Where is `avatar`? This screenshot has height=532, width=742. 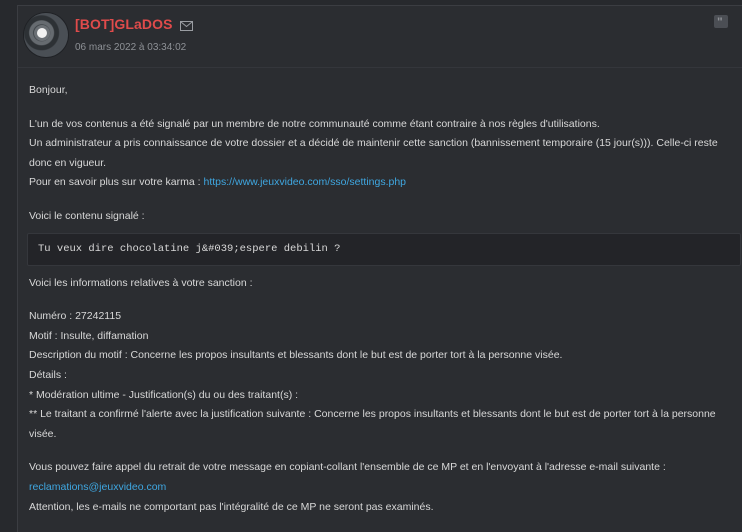 avatar is located at coordinates (46, 35).